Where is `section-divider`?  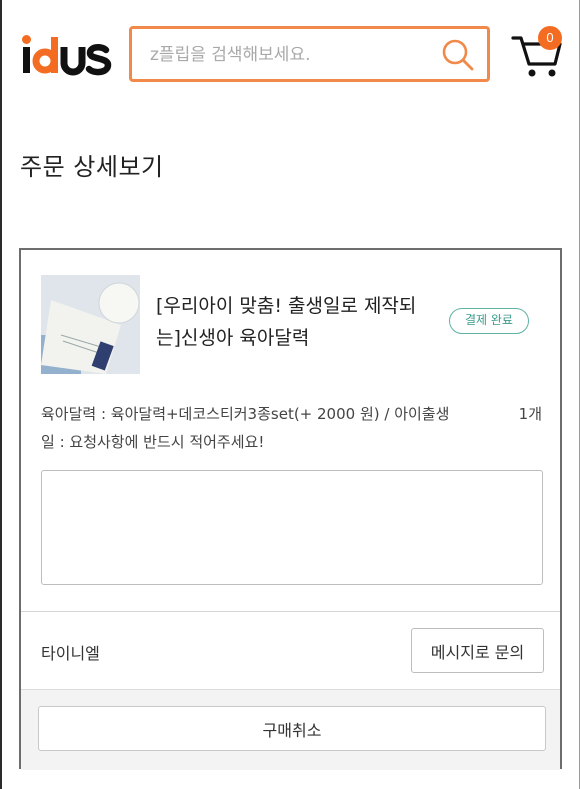
section-divider is located at coordinates (290, 611).